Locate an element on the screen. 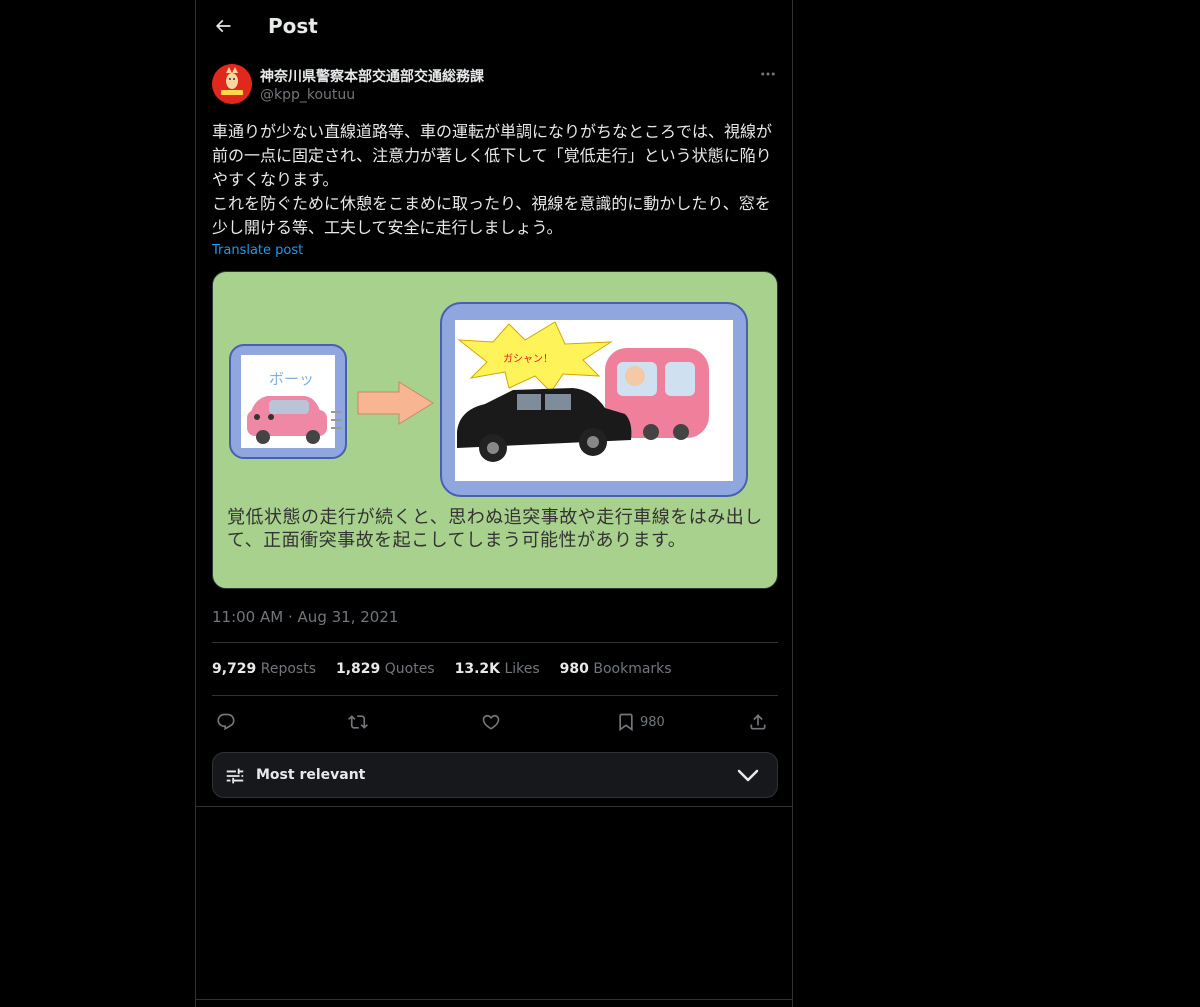 This screenshot has width=1200, height=1007. post-timestamp: 11:00 AM · Aug 31, 2021 is located at coordinates (305, 617).